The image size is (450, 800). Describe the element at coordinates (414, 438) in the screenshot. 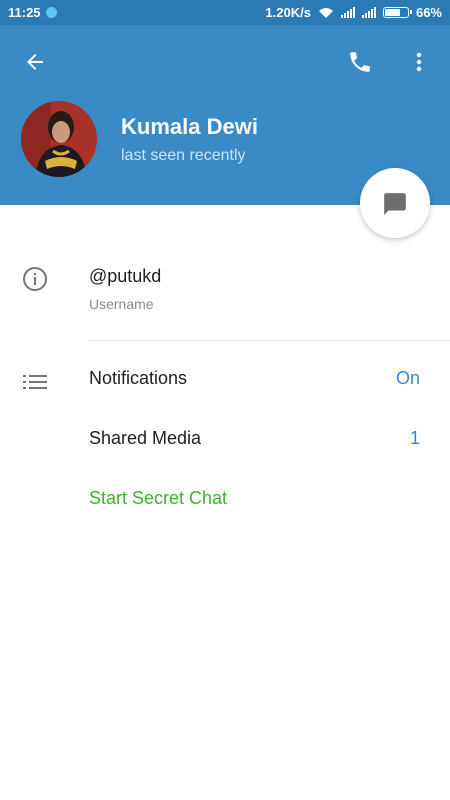

I see `shared-media-count: 1` at that location.